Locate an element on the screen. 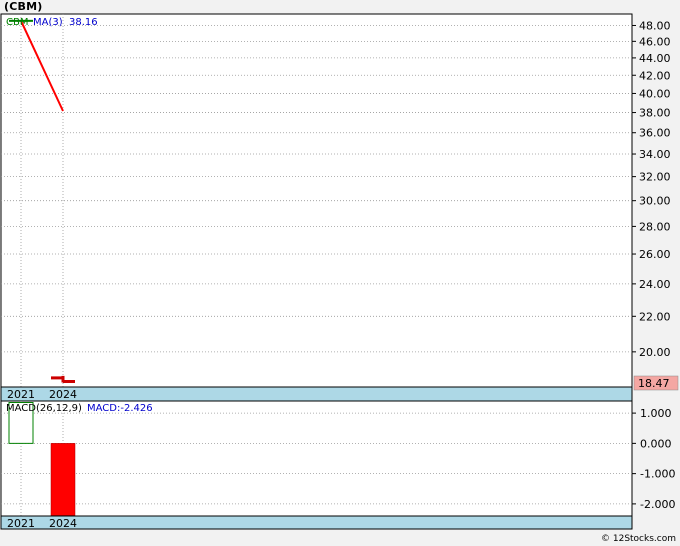 The height and width of the screenshot is (546, 680). price-y-tick-label: 36.00 is located at coordinates (655, 133).